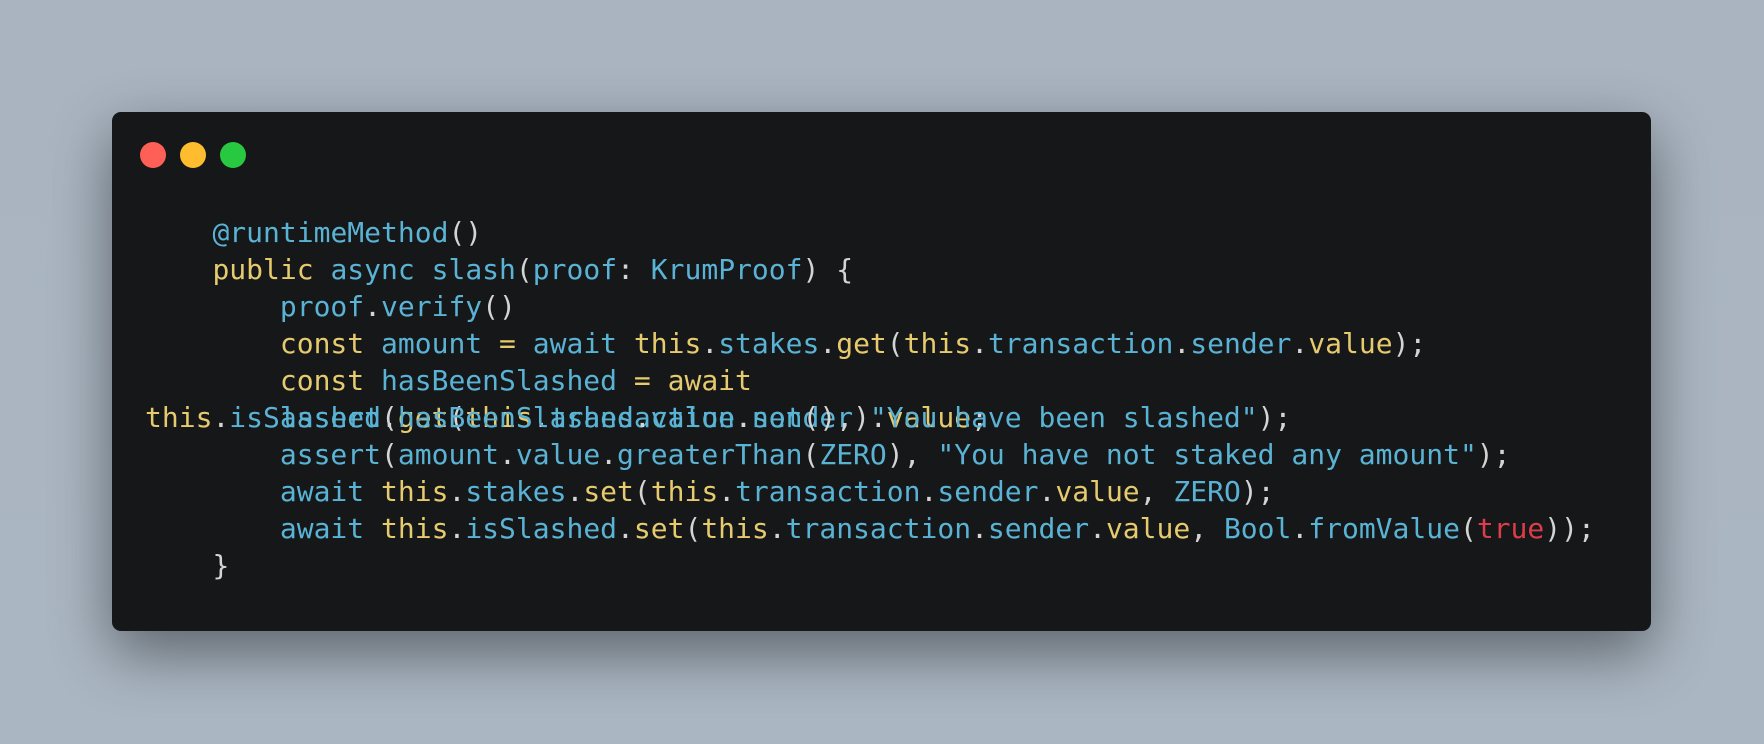 The height and width of the screenshot is (744, 1764). I want to click on code-token: slash, so click(473, 269).